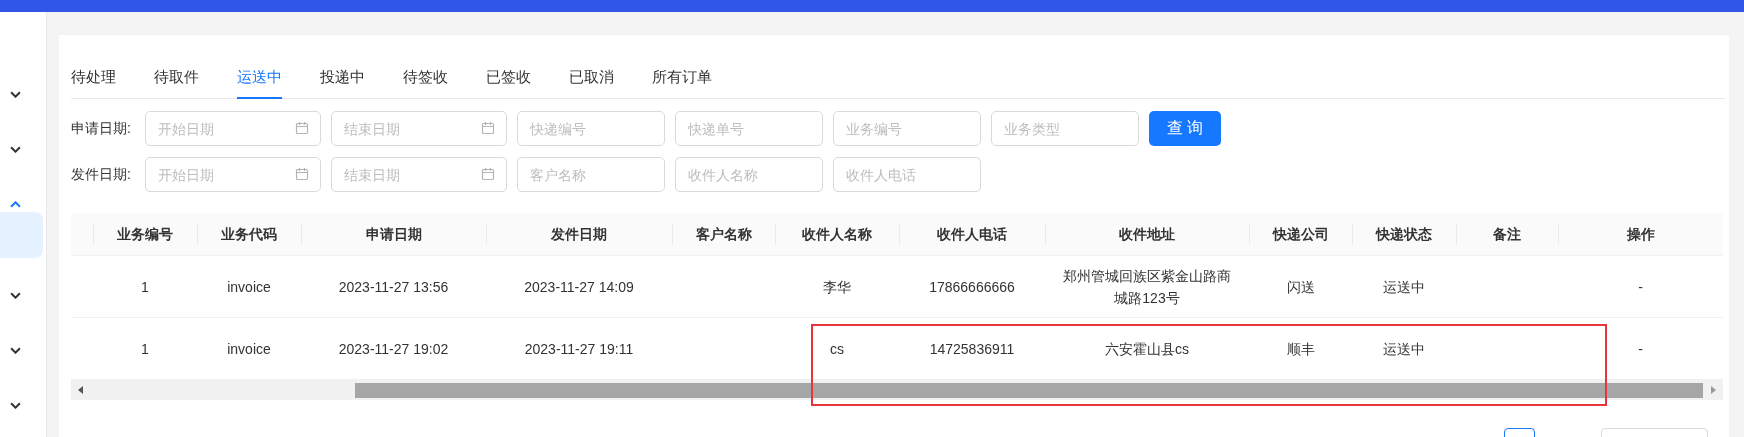  Describe the element at coordinates (1147, 286) in the screenshot. I see `table-cell: 郑州管城回族区紫金山路商城路123号` at that location.